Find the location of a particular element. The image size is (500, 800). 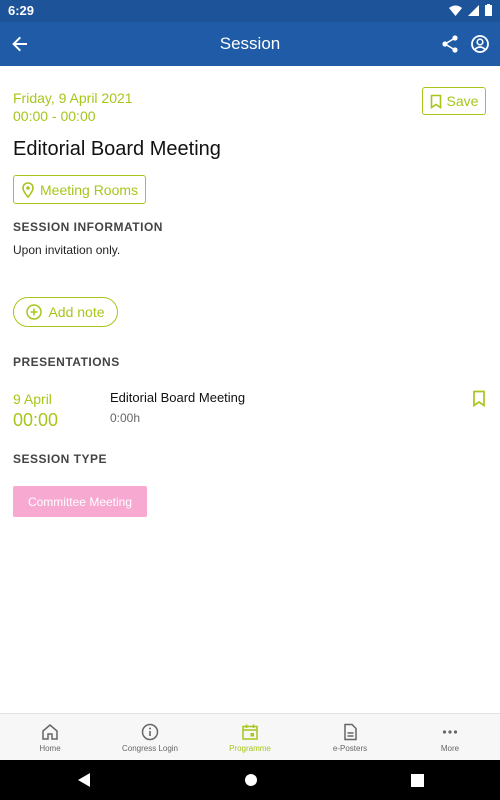

nav-programme-label: Programme is located at coordinates (250, 748).